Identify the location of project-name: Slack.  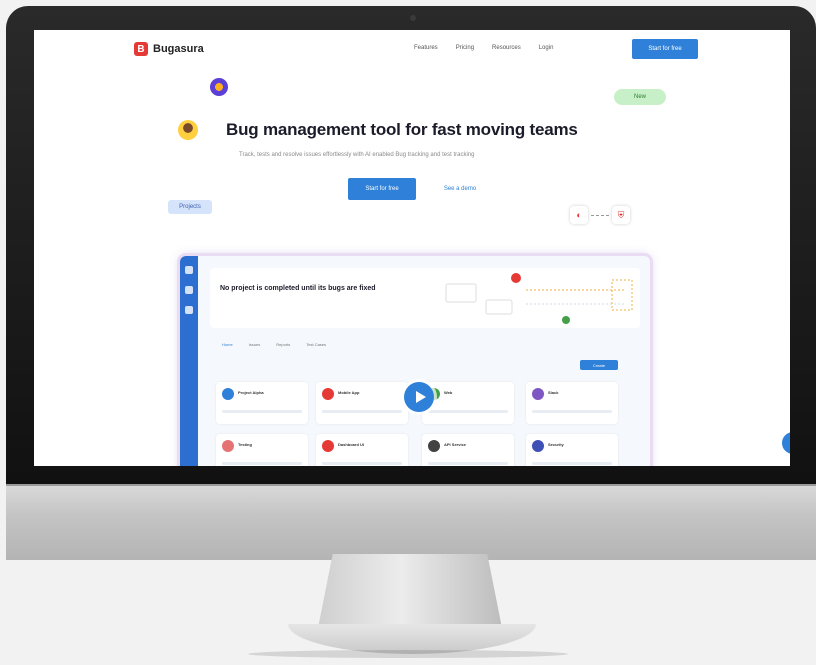
(553, 392).